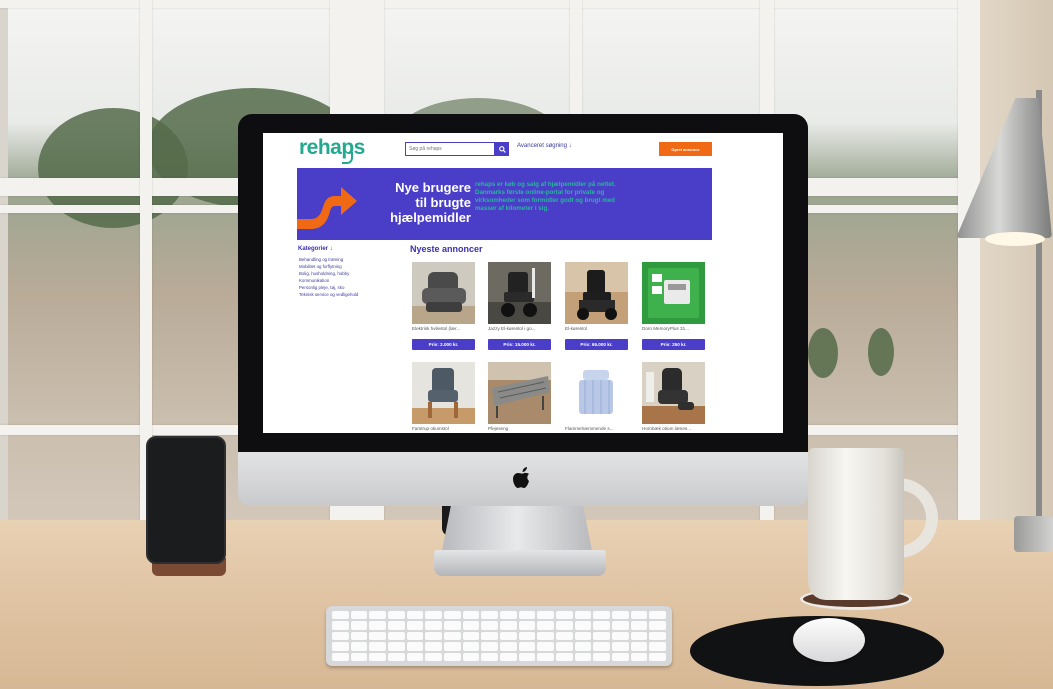 The height and width of the screenshot is (689, 1053). I want to click on category-link: Behandling og træning, so click(328, 259).